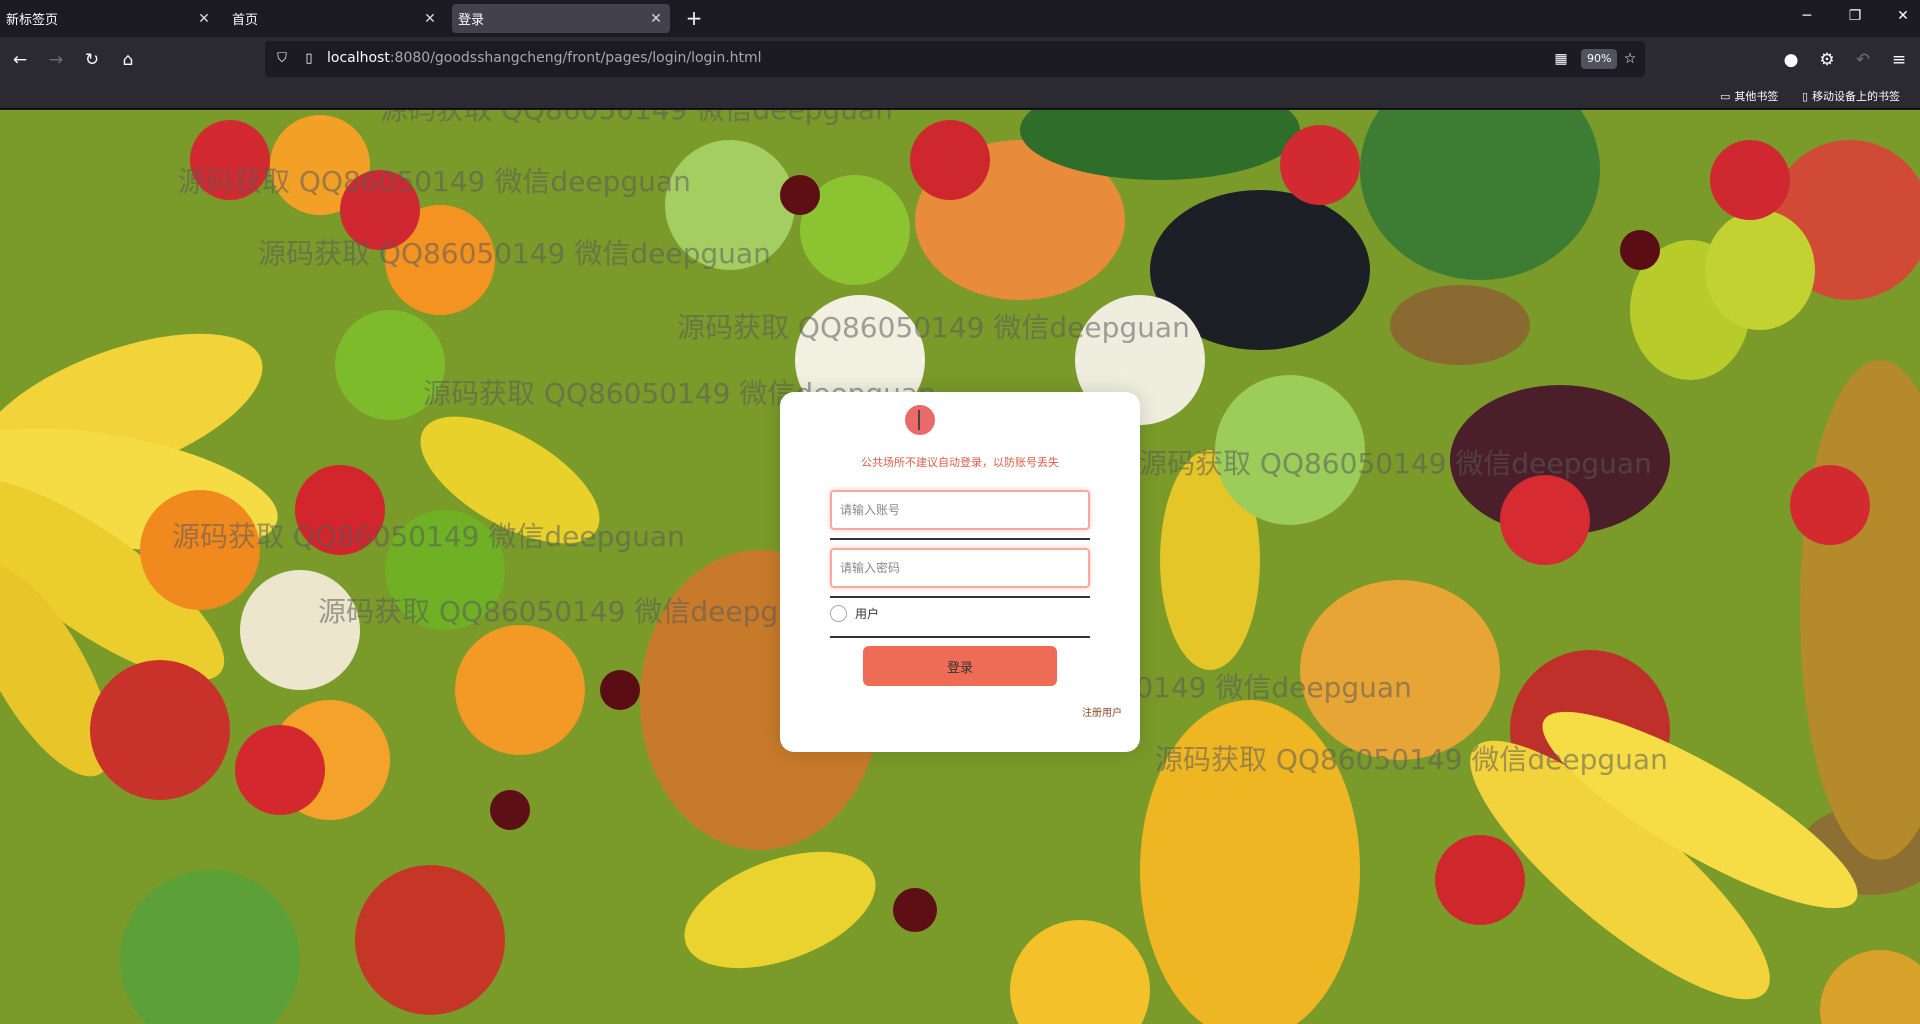  What do you see at coordinates (1630, 59) in the screenshot?
I see `bookmark-star-icon: ☆` at bounding box center [1630, 59].